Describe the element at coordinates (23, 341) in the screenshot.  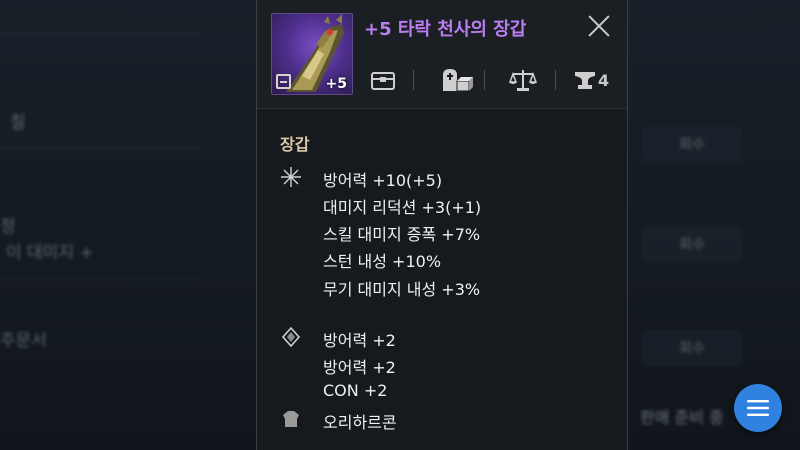
I see `background-text: 주문서` at that location.